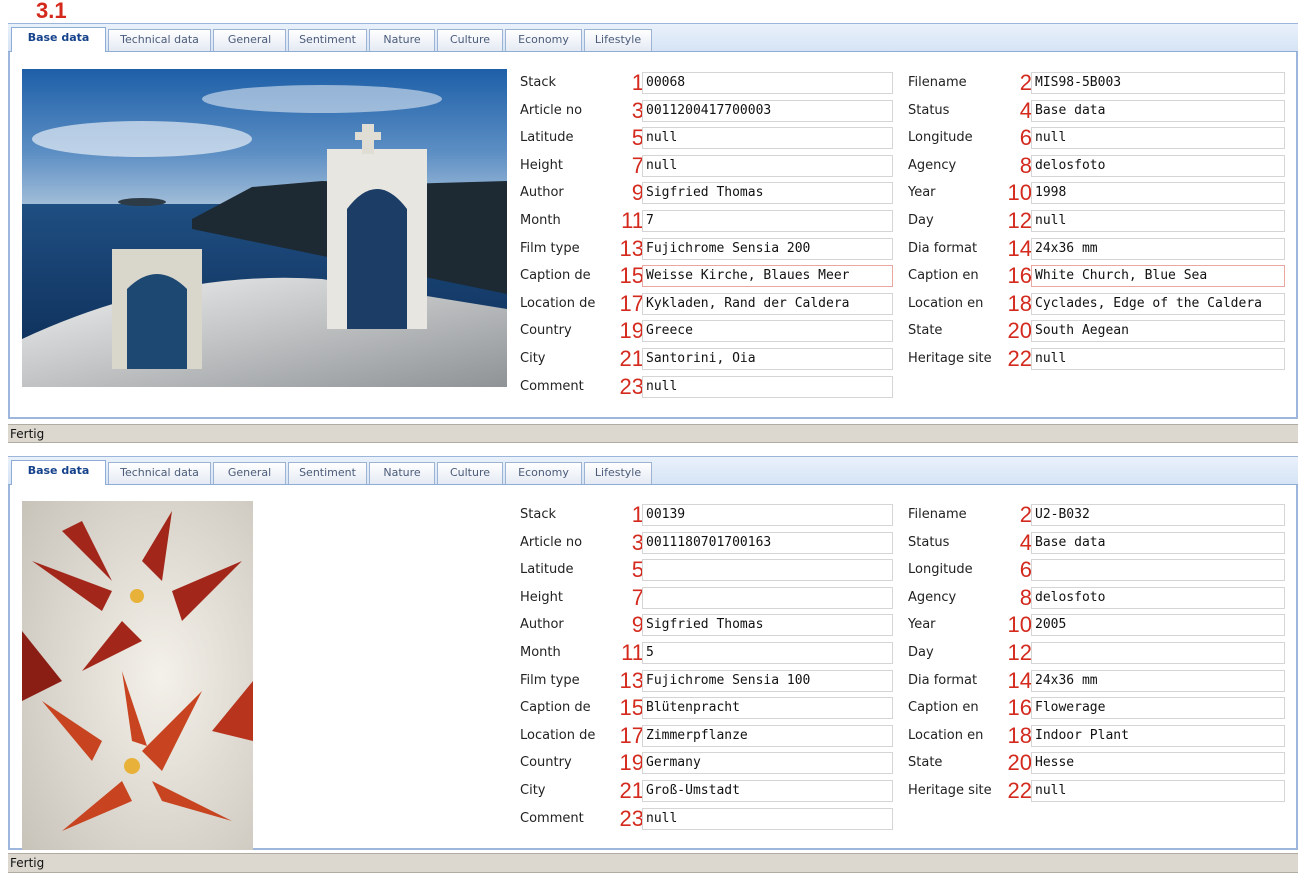 Image resolution: width=1302 pixels, height=873 pixels. Describe the element at coordinates (550, 680) in the screenshot. I see `label-film-type: Film type` at that location.